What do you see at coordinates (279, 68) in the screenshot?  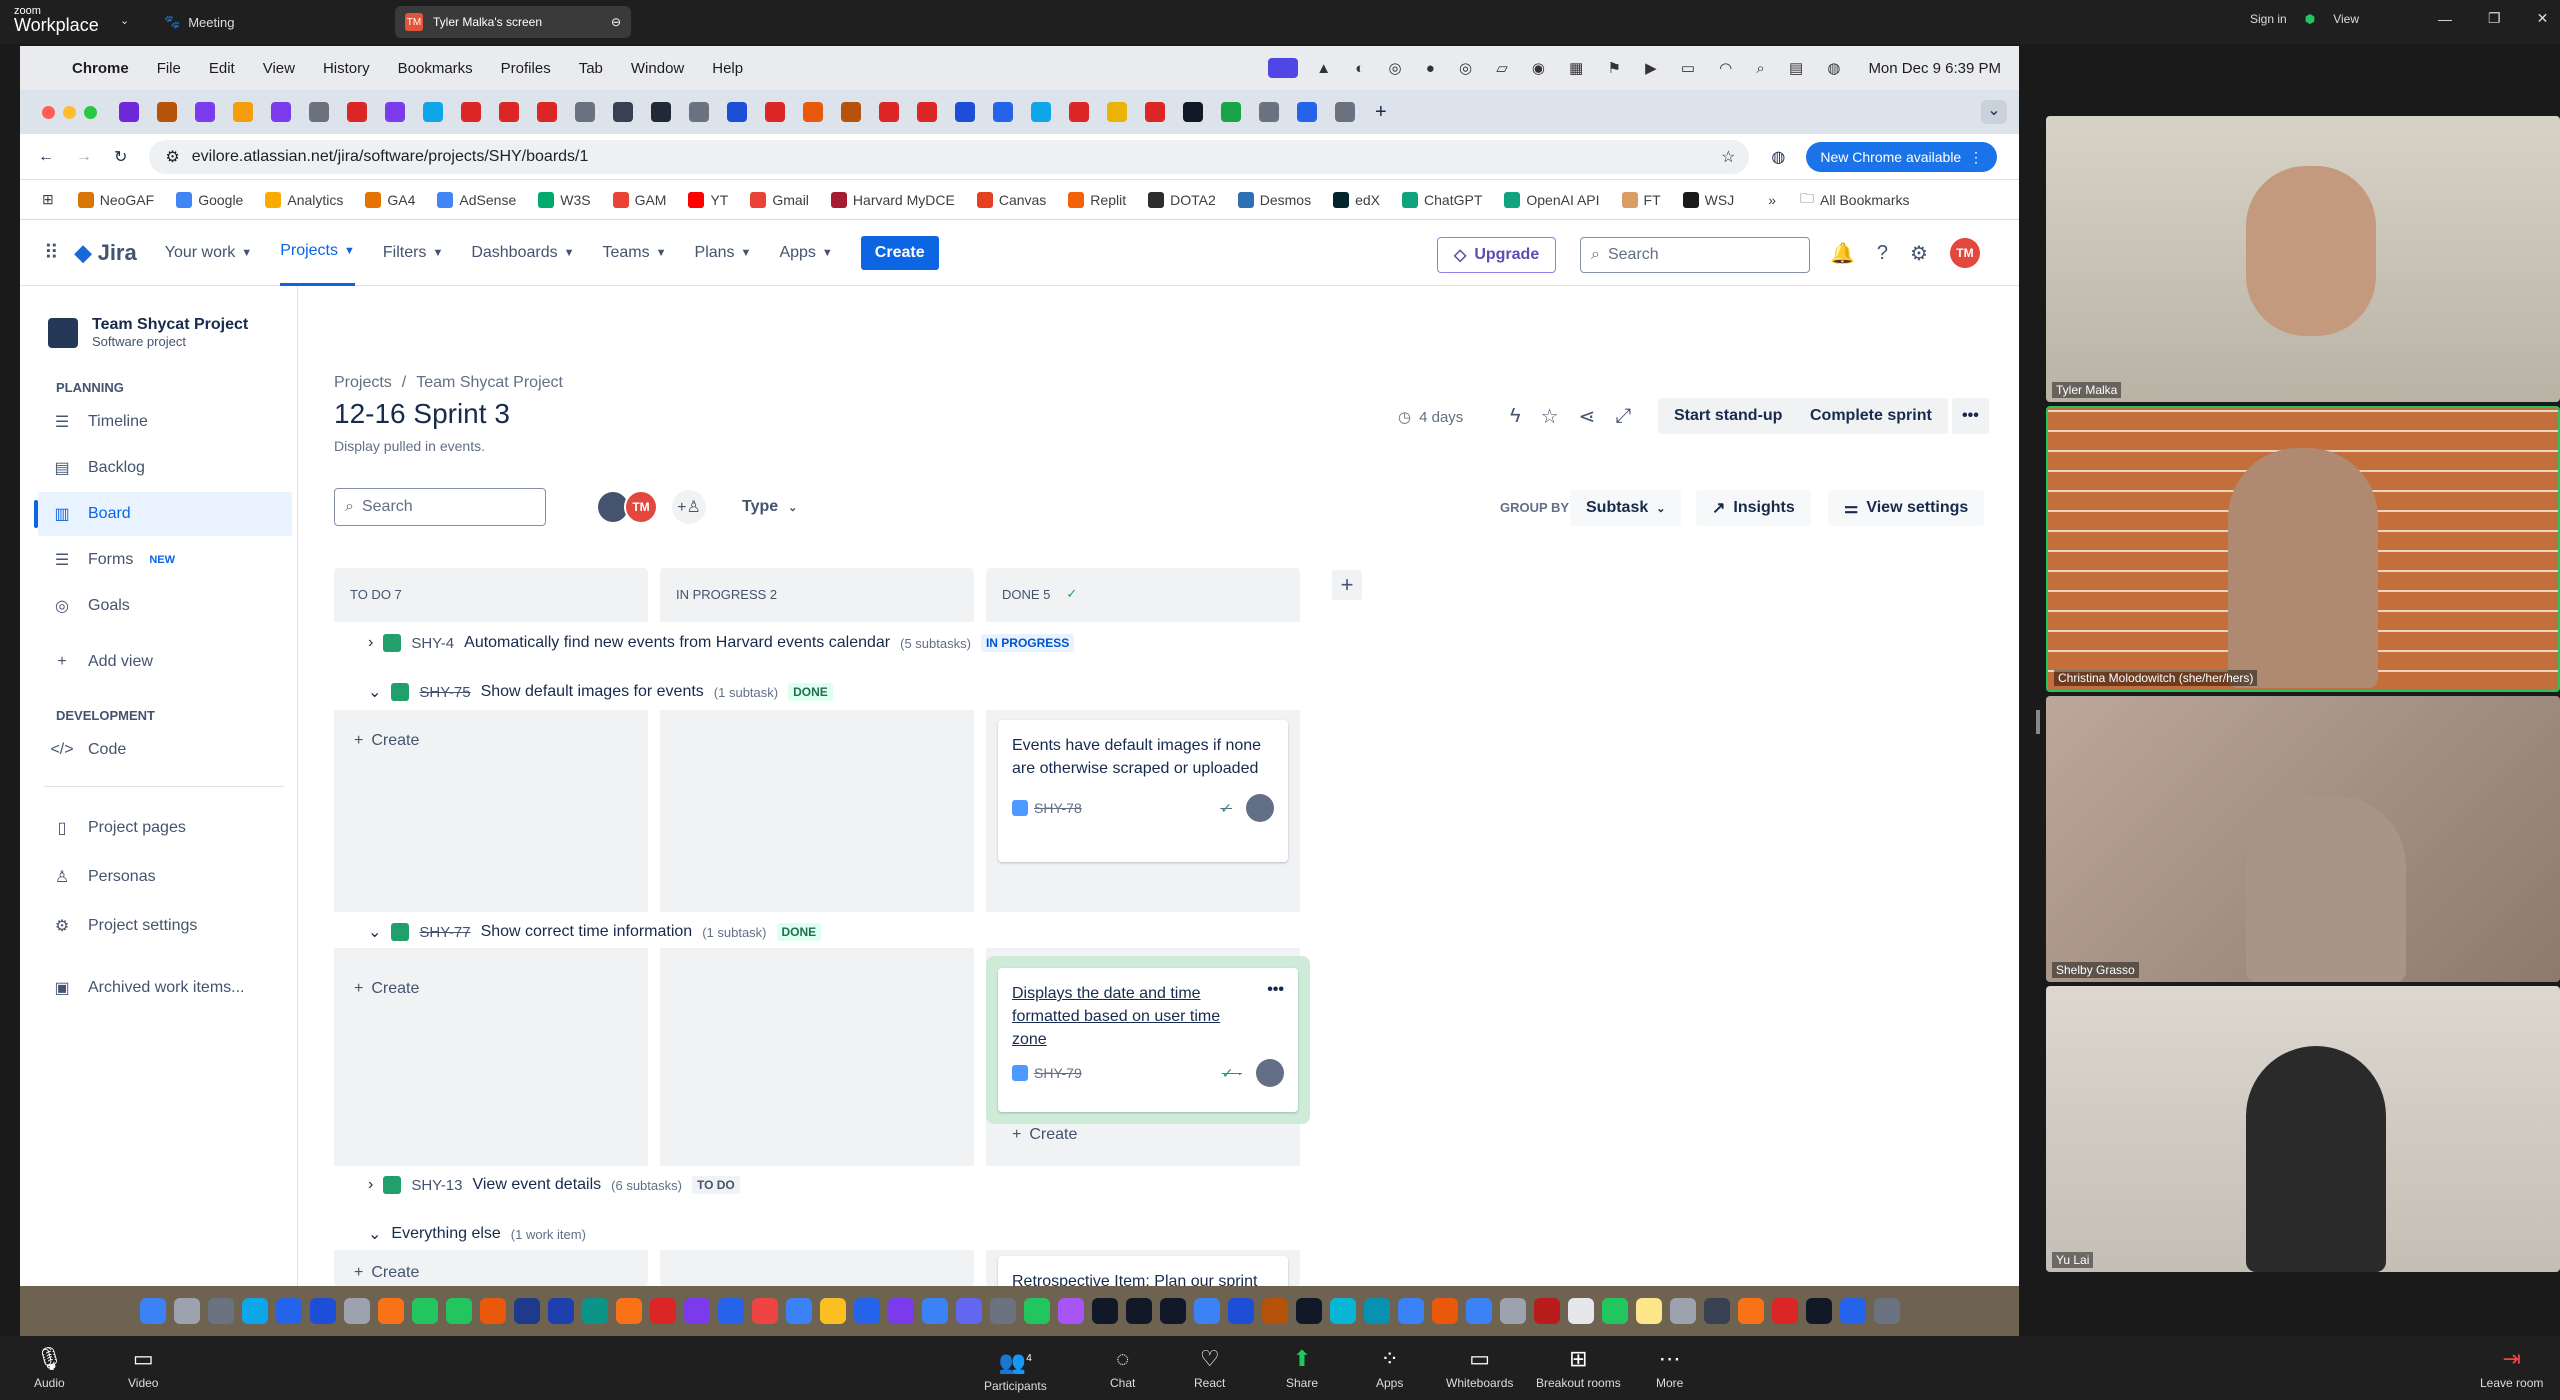 I see `menu-view: View` at bounding box center [279, 68].